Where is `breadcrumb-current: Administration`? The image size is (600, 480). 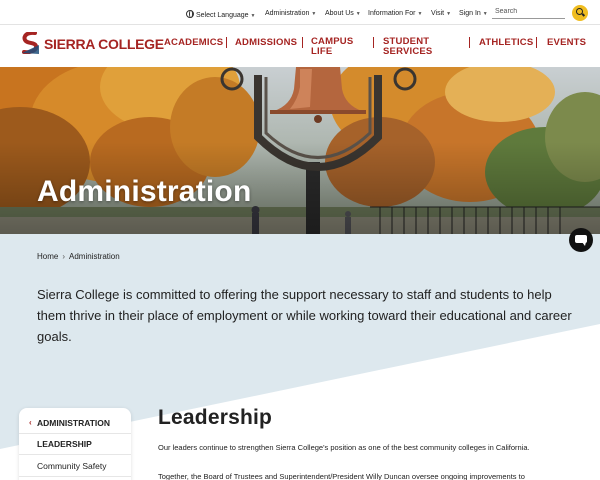
breadcrumb-current: Administration is located at coordinates (94, 256).